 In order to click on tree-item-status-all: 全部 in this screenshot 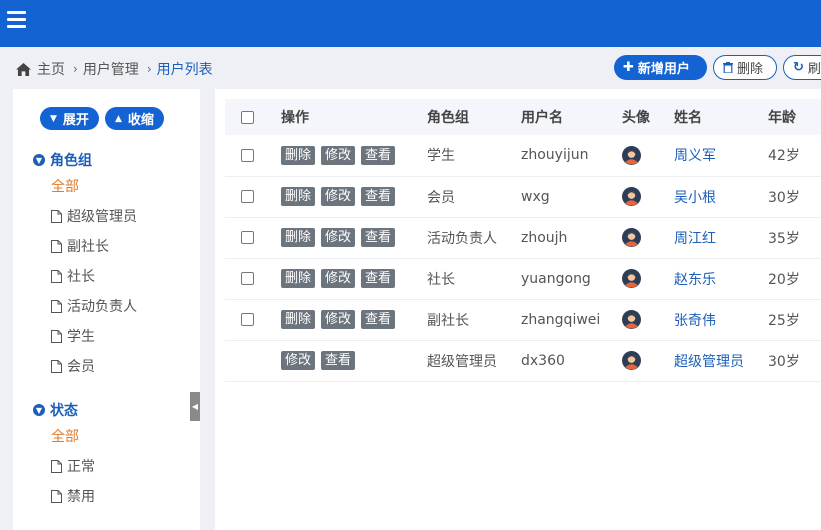, I will do `click(64, 436)`.